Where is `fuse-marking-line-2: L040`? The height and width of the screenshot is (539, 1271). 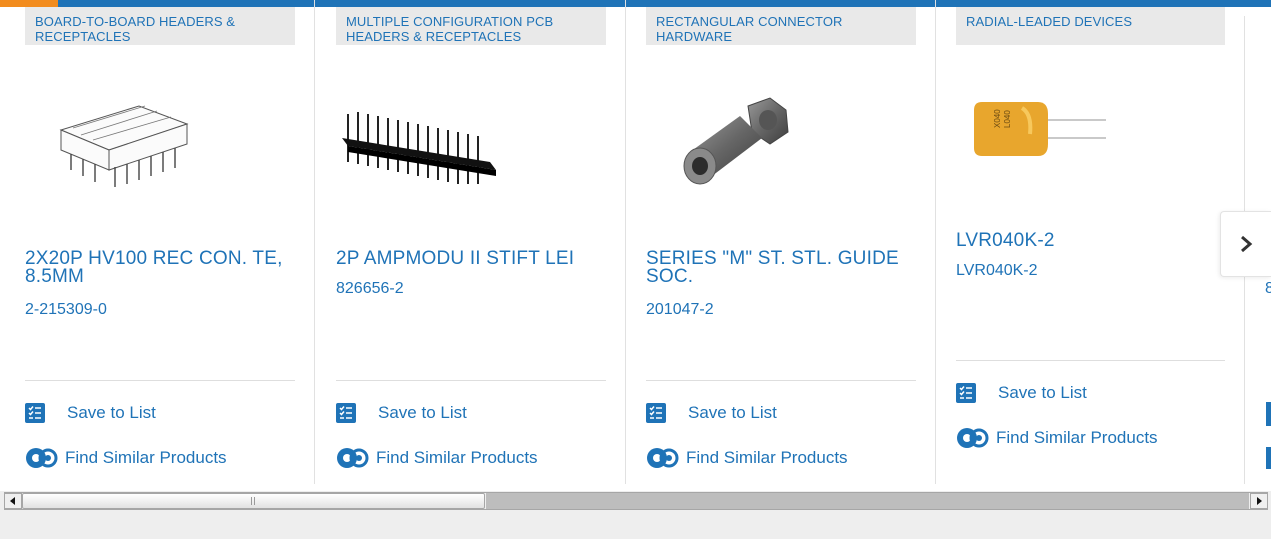 fuse-marking-line-2: L040 is located at coordinates (1007, 119).